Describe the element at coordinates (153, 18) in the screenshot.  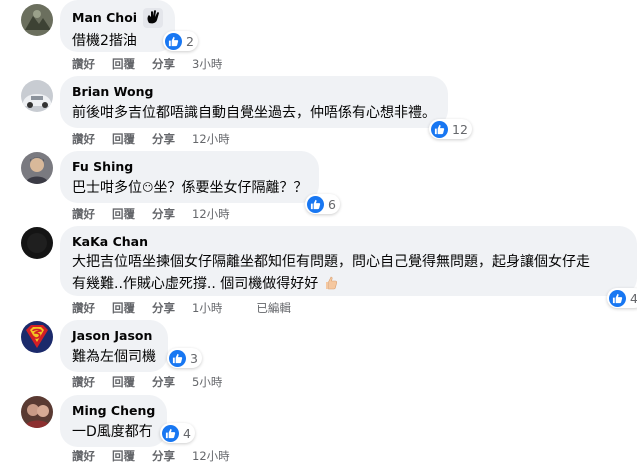
I see `hand-wave-icon` at that location.